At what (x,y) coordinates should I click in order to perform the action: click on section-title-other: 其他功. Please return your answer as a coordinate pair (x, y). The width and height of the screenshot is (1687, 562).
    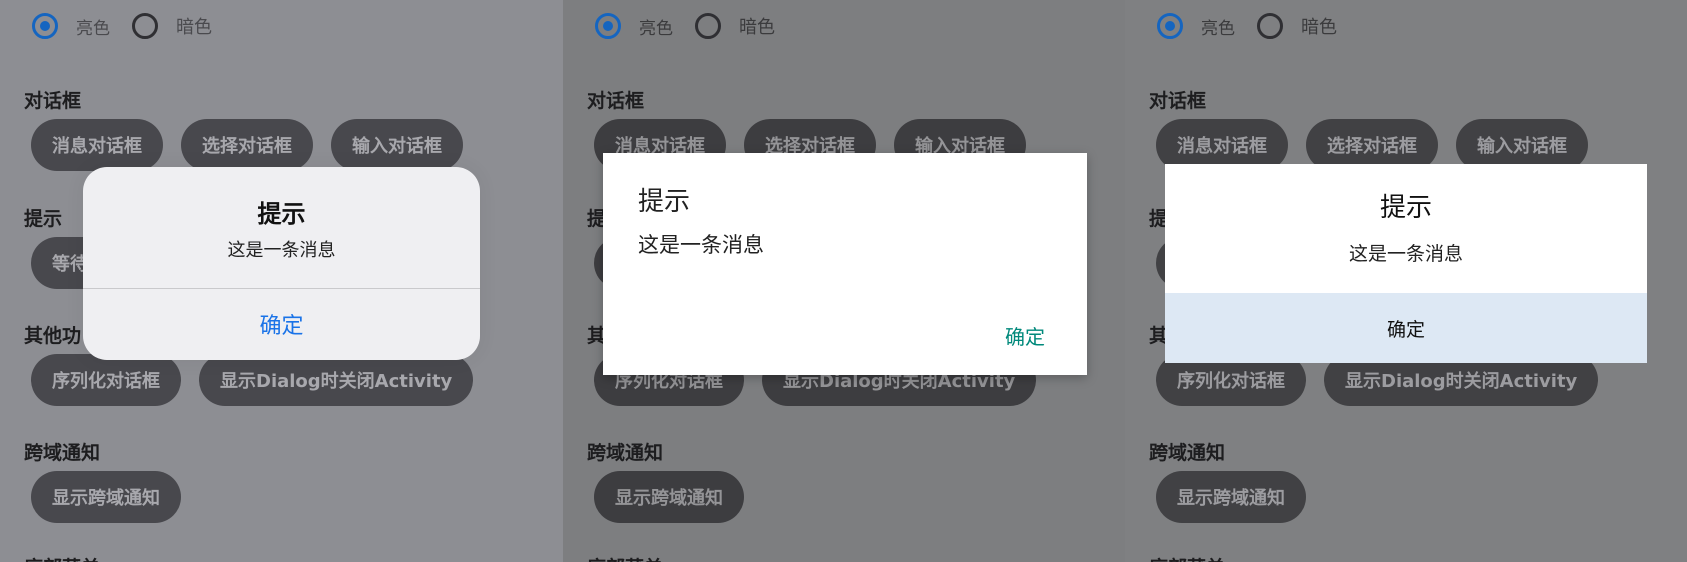
    Looking at the image, I should click on (53, 336).